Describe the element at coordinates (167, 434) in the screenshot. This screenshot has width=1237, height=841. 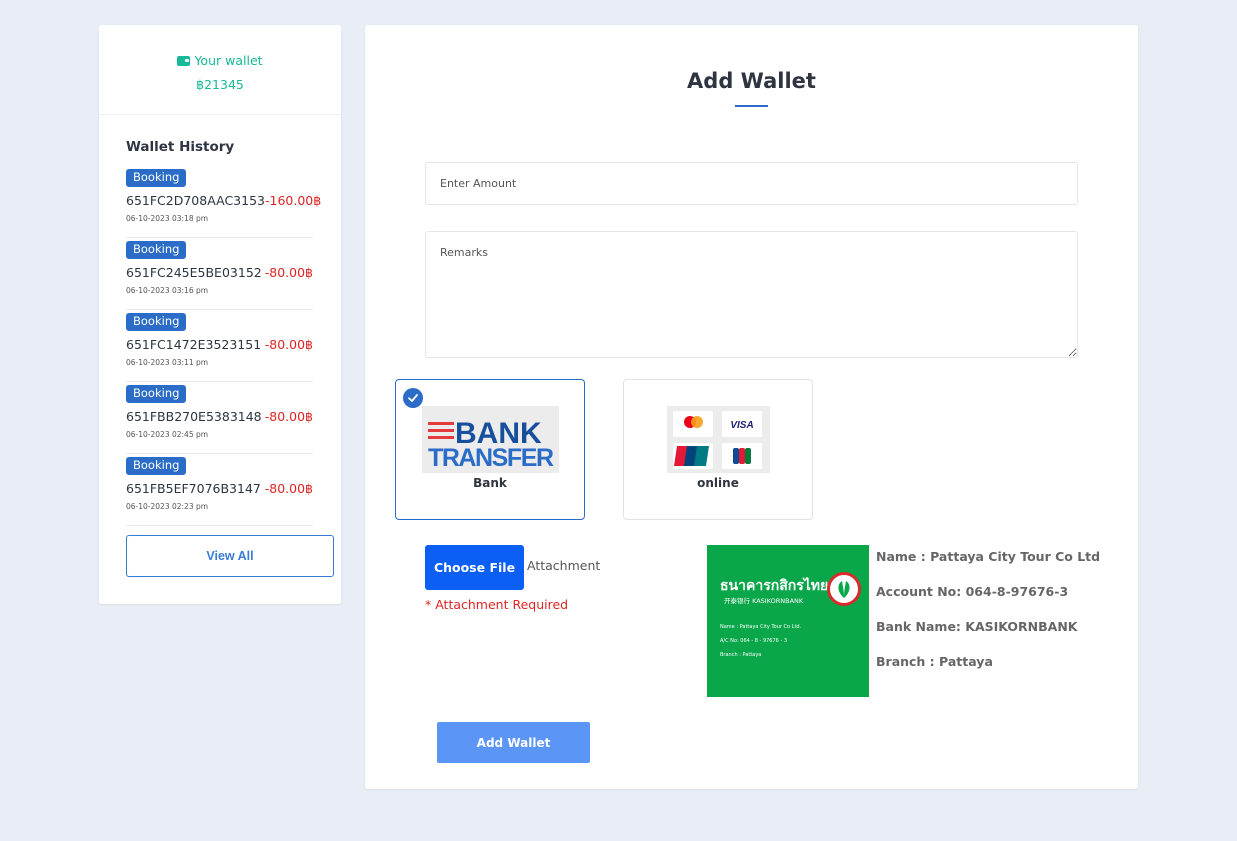
I see `history-date: 06-10-2023 02:45 pm` at that location.